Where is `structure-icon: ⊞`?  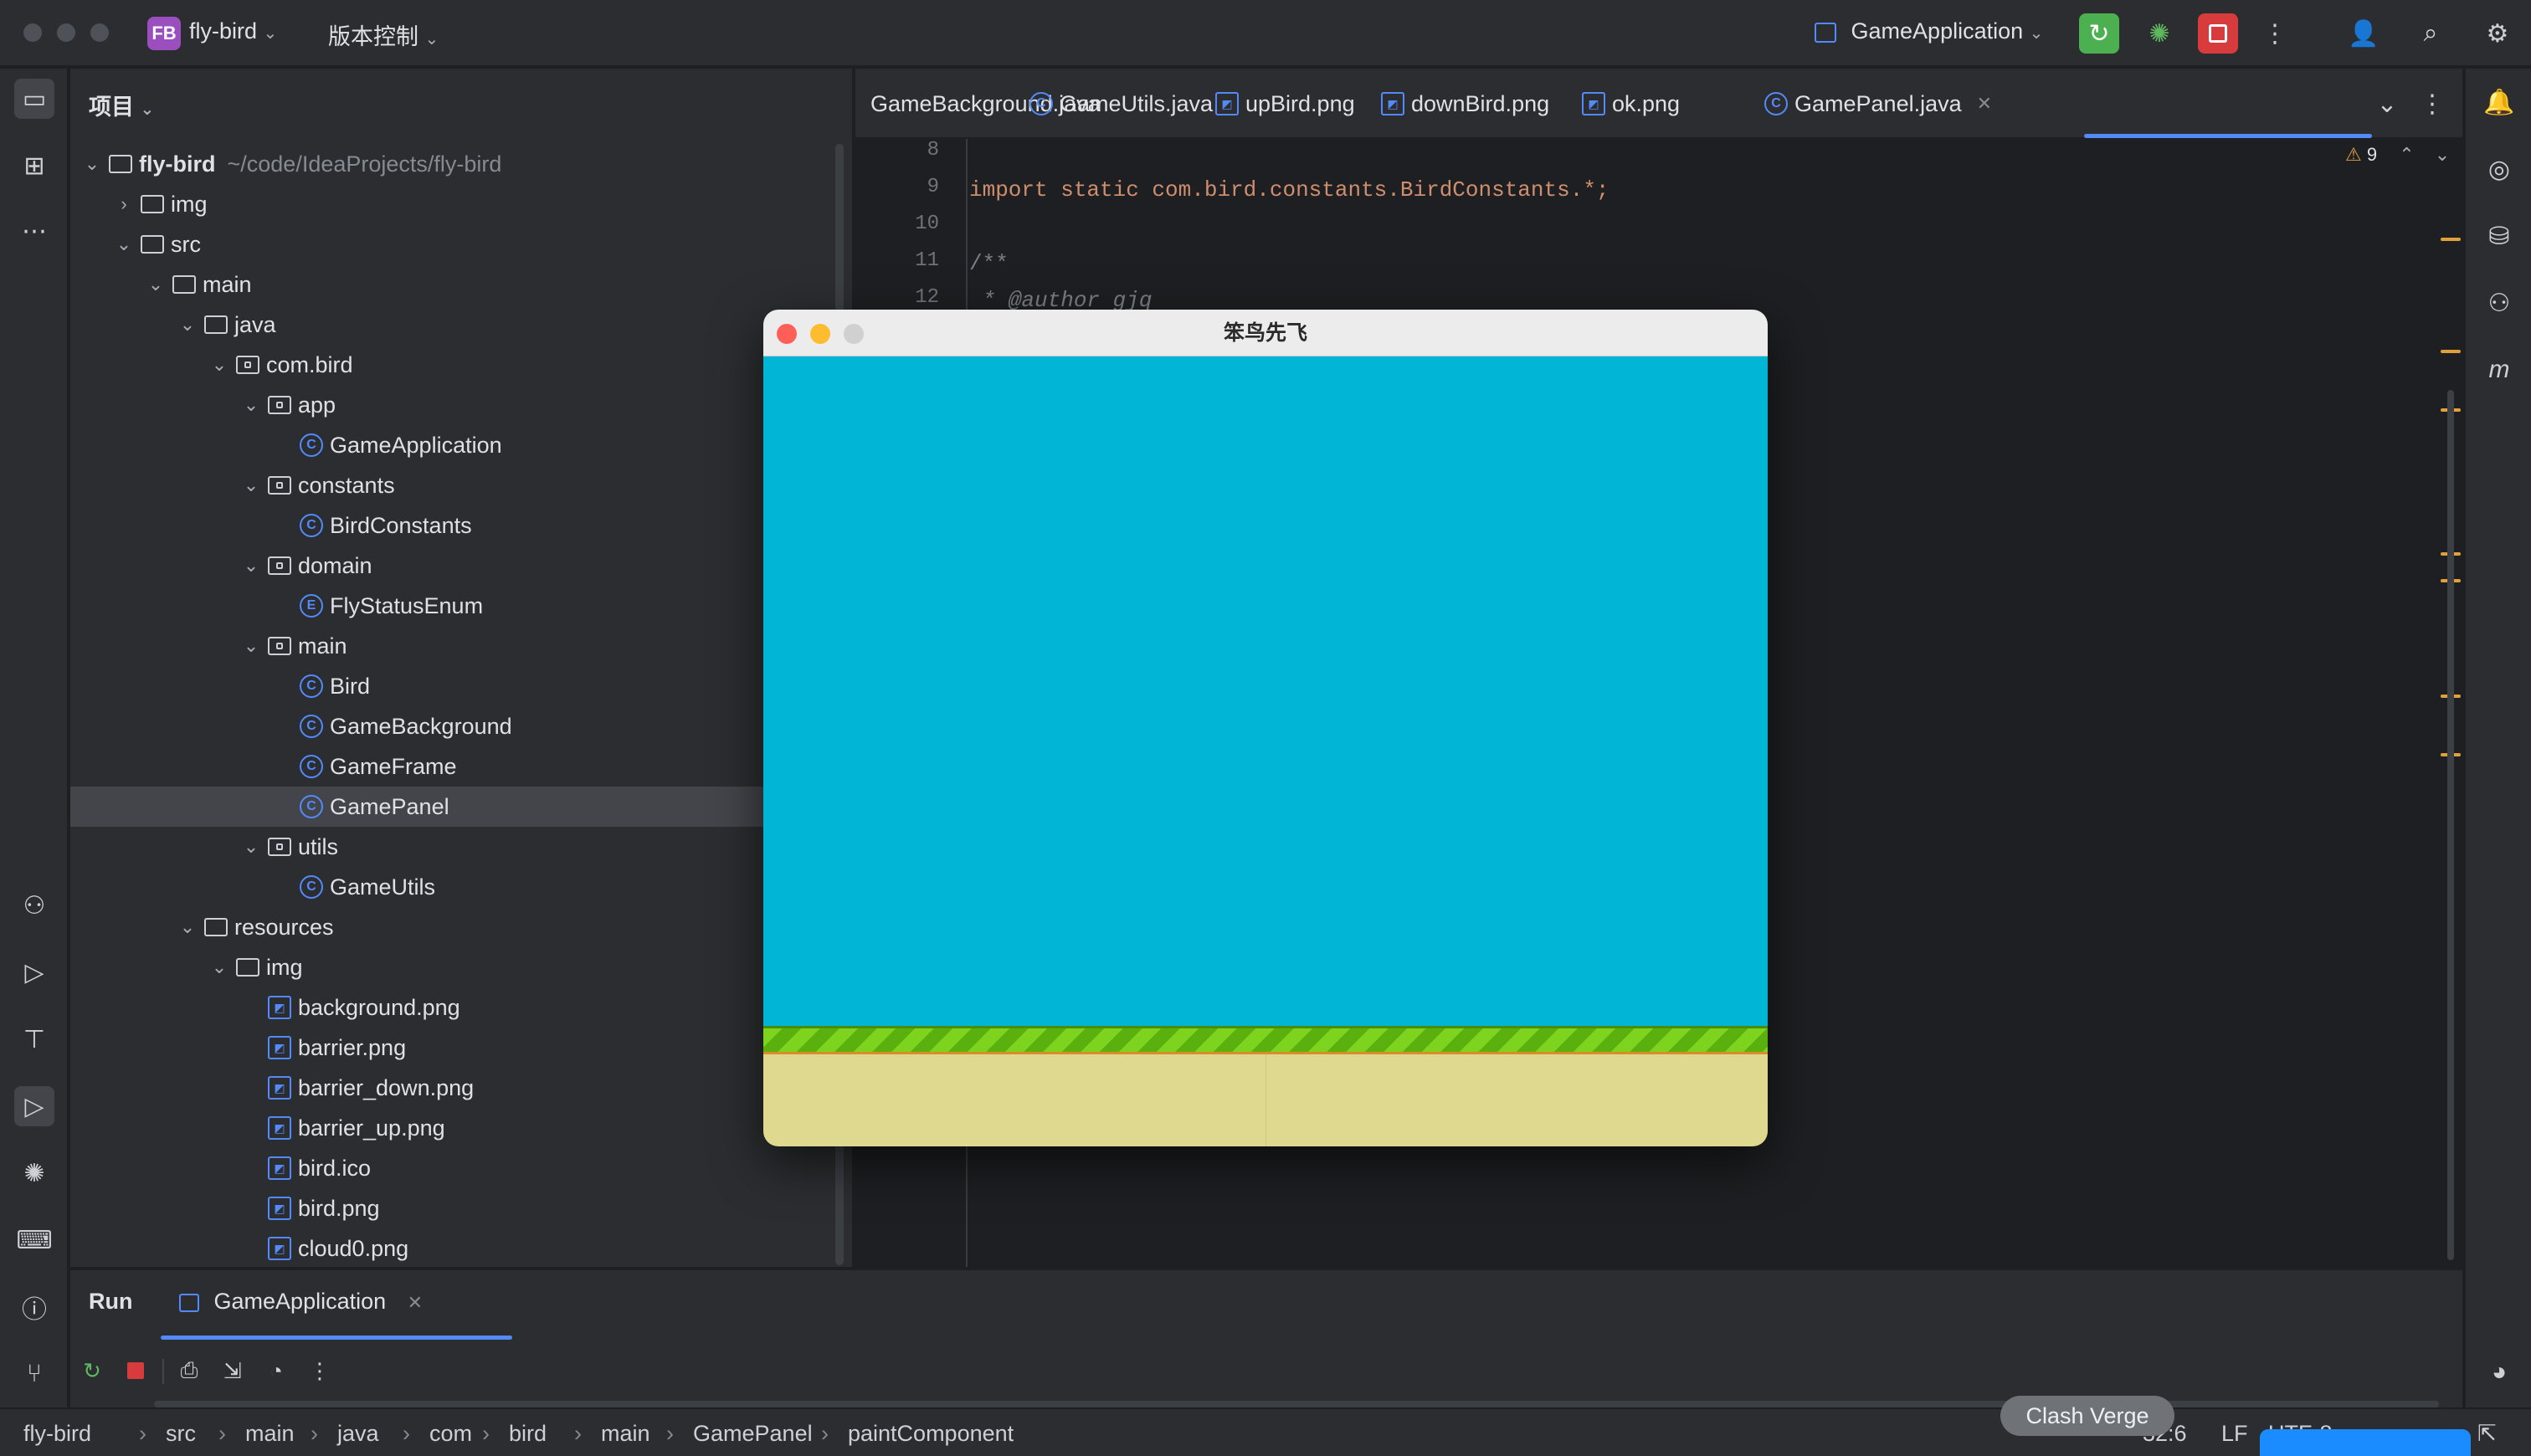 structure-icon: ⊞ is located at coordinates (34, 166).